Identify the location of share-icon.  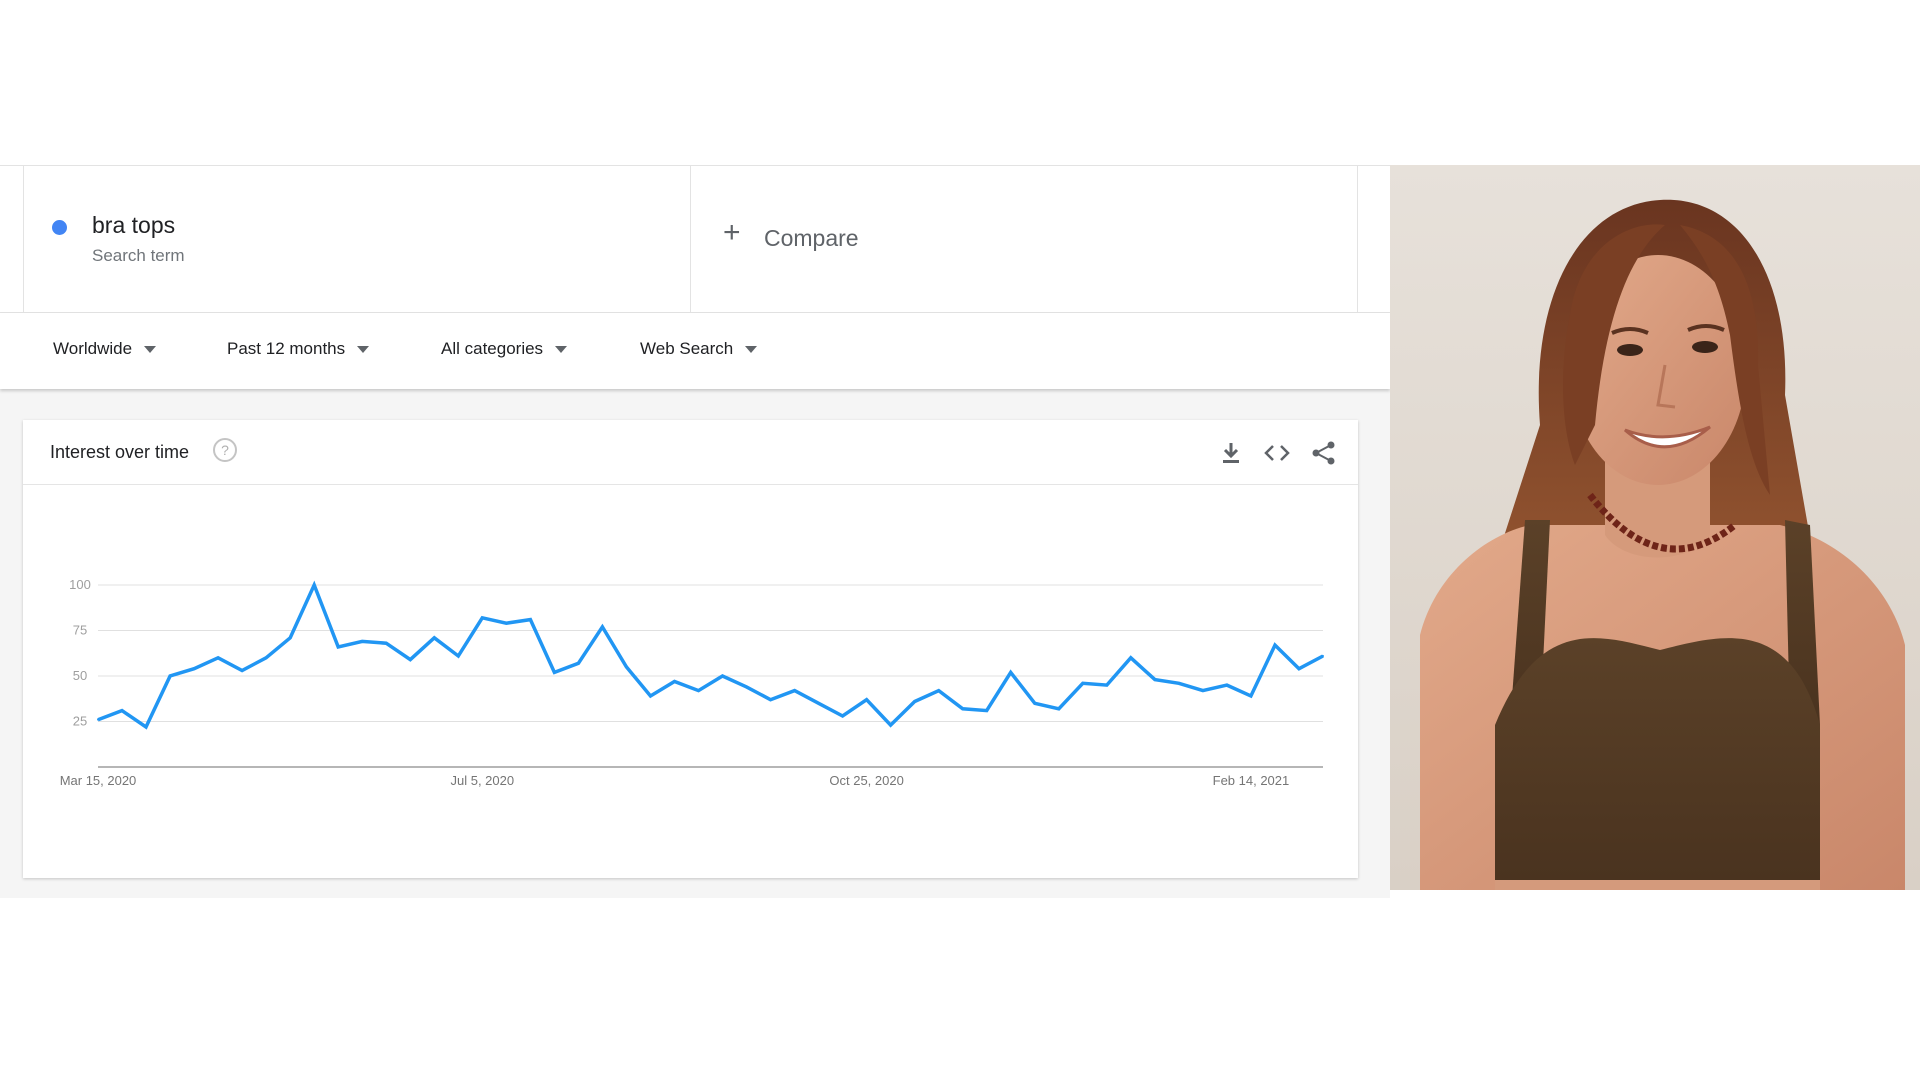
(1324, 453).